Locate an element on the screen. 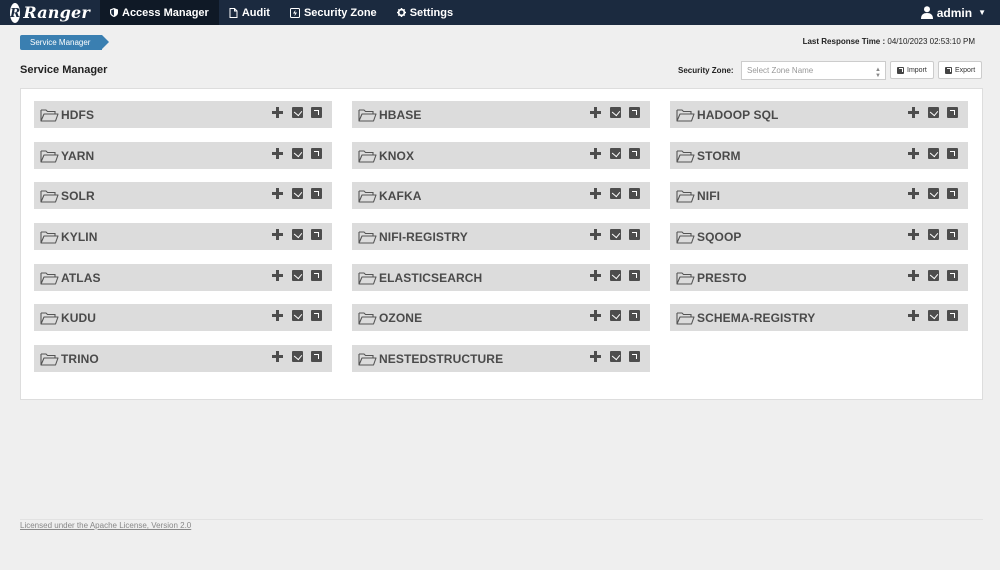  service-name: ATLAS is located at coordinates (81, 278).